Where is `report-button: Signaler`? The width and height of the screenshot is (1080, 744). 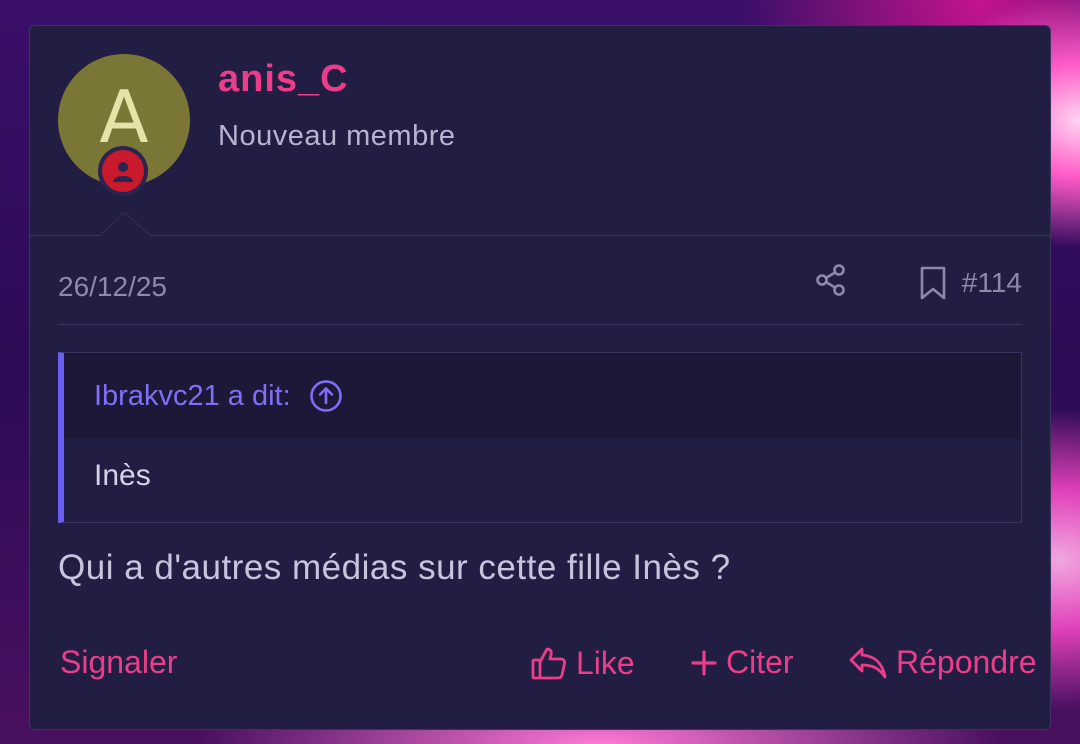
report-button: Signaler is located at coordinates (118, 662).